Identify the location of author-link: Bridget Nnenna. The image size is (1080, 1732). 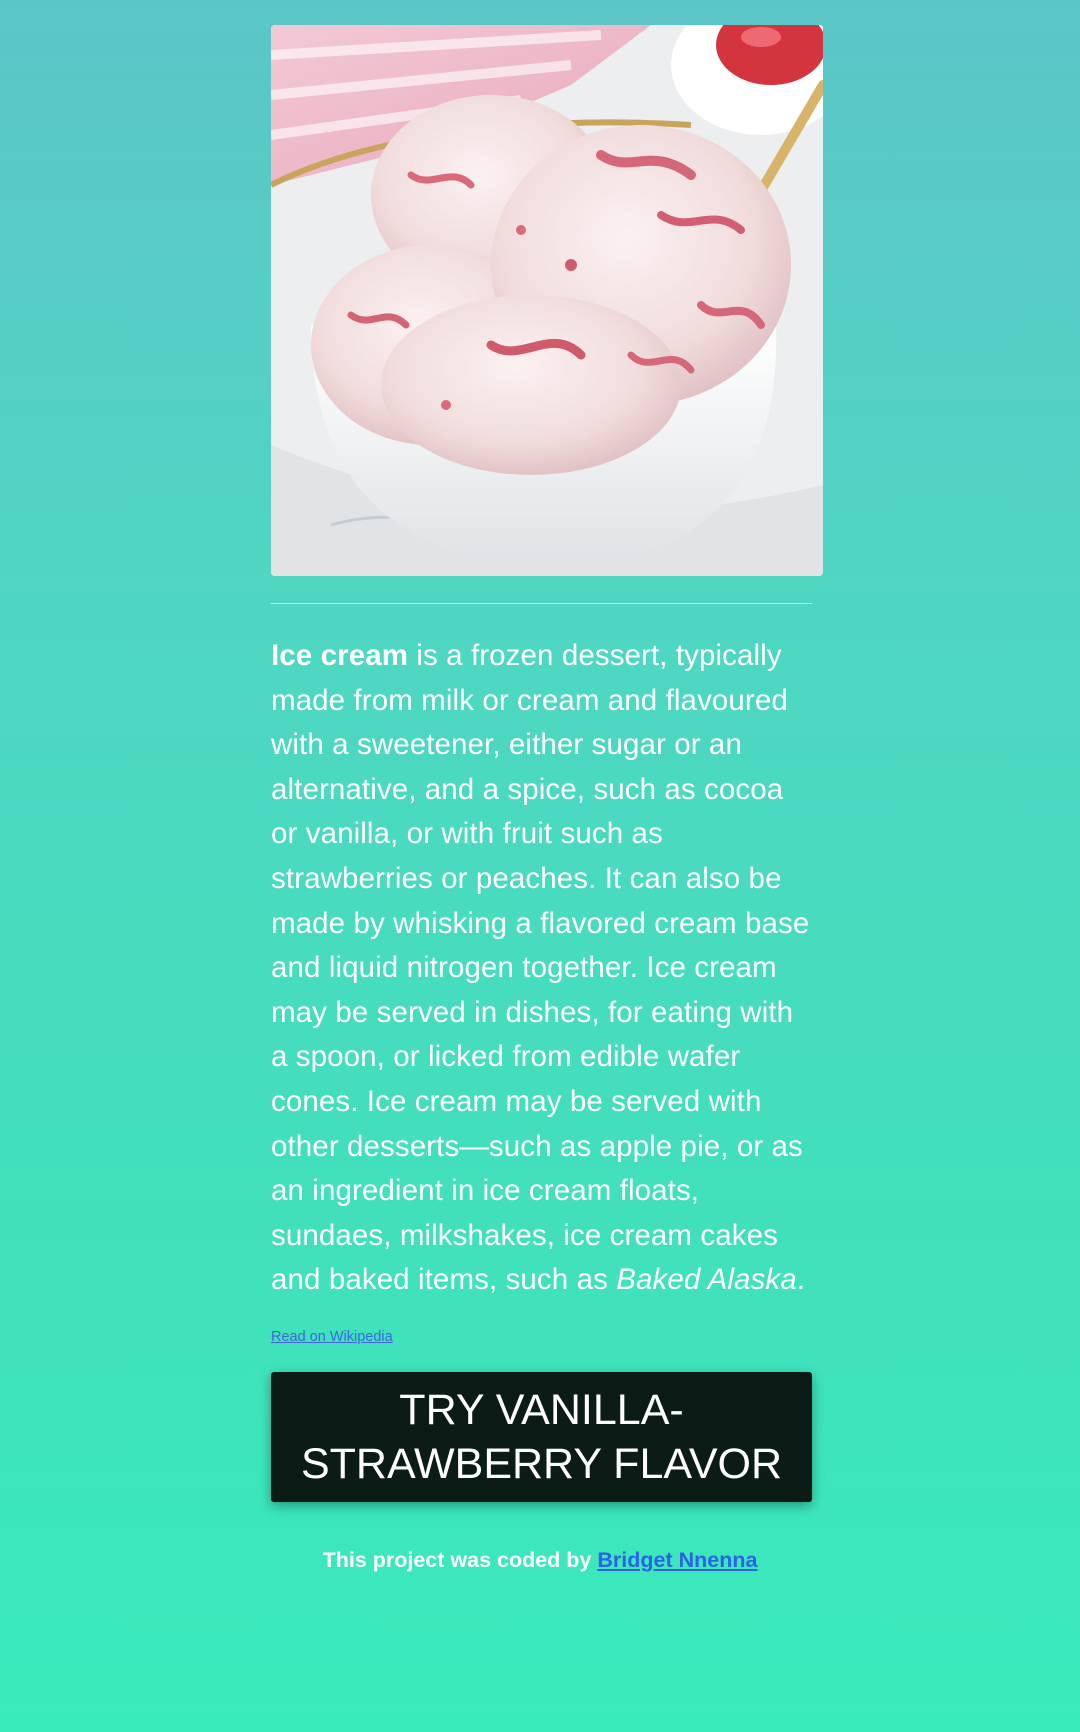
(677, 1560).